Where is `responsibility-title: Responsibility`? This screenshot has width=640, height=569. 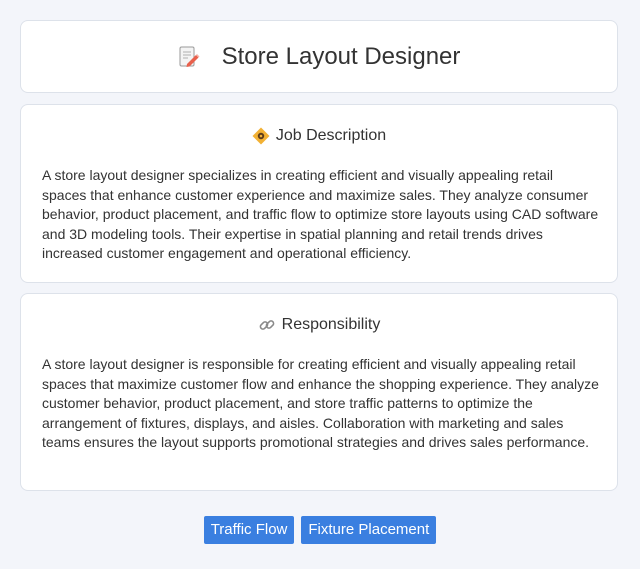
responsibility-title: Responsibility is located at coordinates (331, 324).